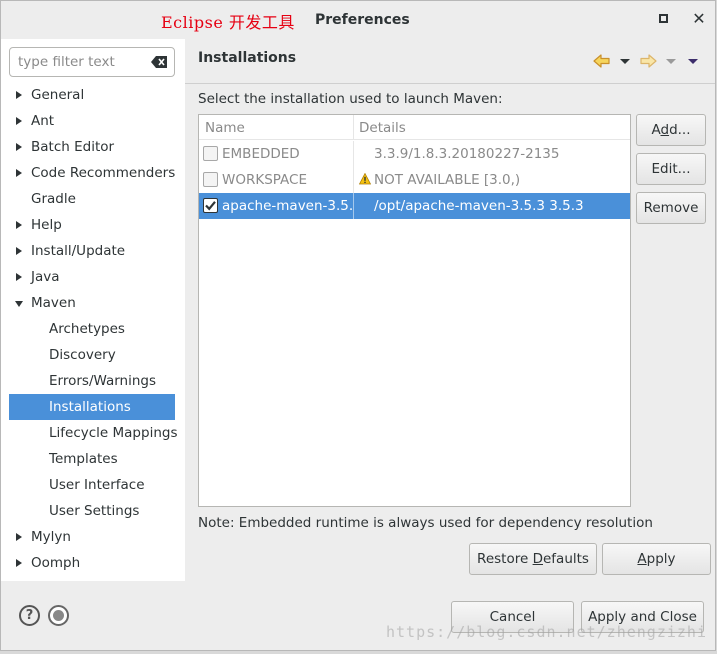 The width and height of the screenshot is (717, 654). What do you see at coordinates (671, 208) in the screenshot?
I see `remove-button: Remove` at bounding box center [671, 208].